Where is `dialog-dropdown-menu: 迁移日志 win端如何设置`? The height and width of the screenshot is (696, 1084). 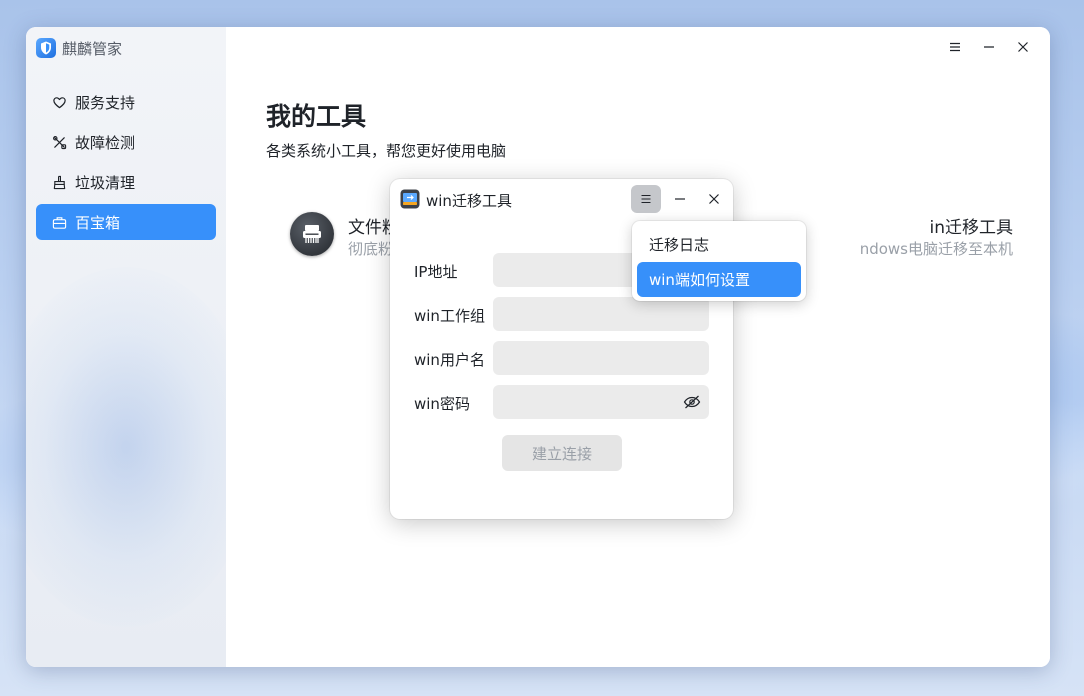
dialog-dropdown-menu: 迁移日志 win端如何设置 is located at coordinates (719, 261).